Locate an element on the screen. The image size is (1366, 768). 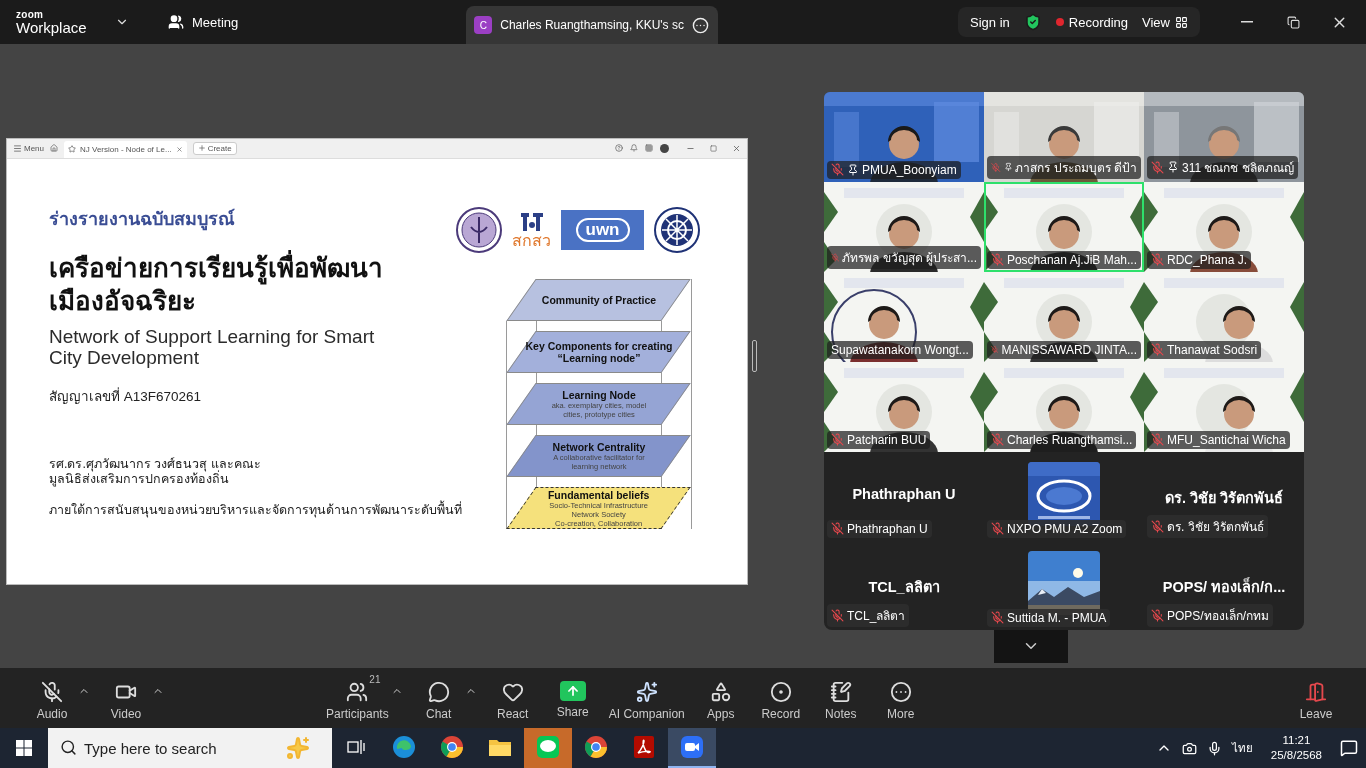
participant-name: POPS/ทองเล็ก/กทม is located at coordinates (1218, 616).